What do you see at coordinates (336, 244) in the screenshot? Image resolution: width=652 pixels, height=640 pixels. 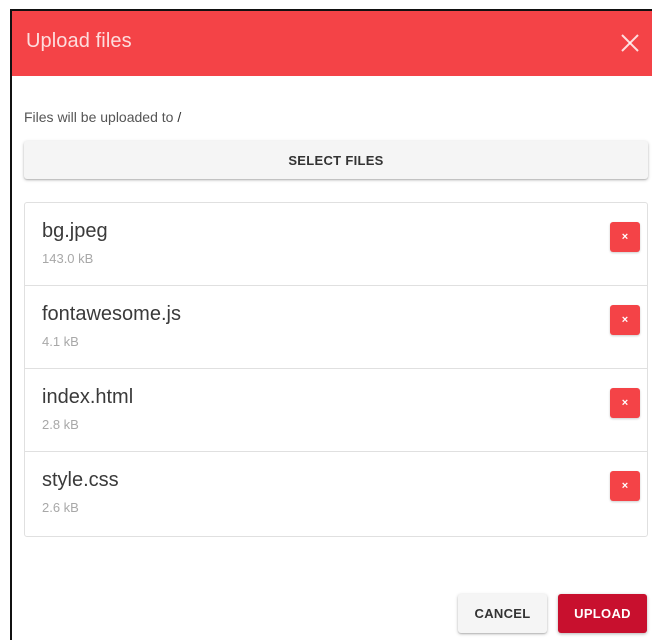 I see `file-row: bg.jpeg 143.0 kB ×` at bounding box center [336, 244].